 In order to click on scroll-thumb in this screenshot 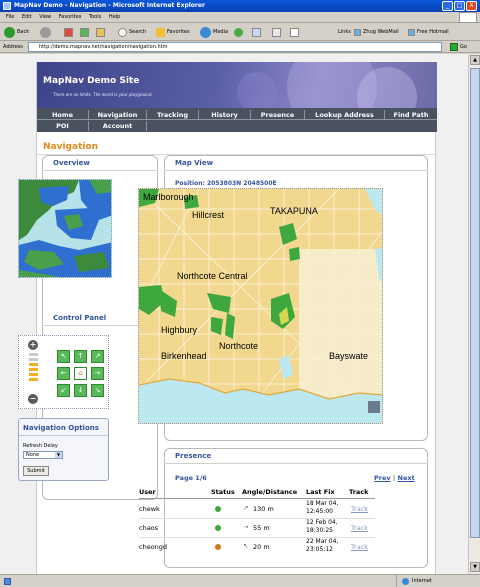, I will do `click(475, 303)`.